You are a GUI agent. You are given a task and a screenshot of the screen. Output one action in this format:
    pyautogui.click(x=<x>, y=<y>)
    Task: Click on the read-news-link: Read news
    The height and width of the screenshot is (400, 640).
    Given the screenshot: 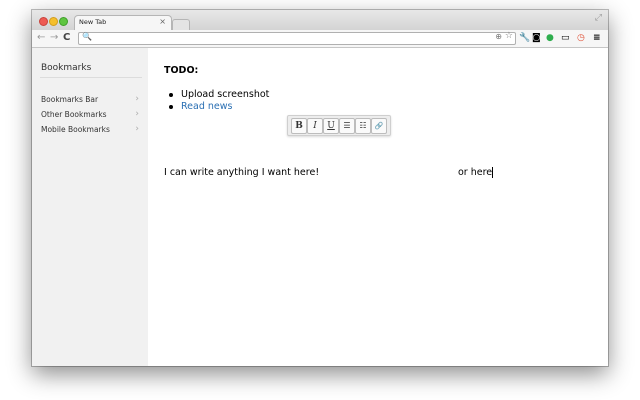 What is the action you would take?
    pyautogui.click(x=216, y=107)
    